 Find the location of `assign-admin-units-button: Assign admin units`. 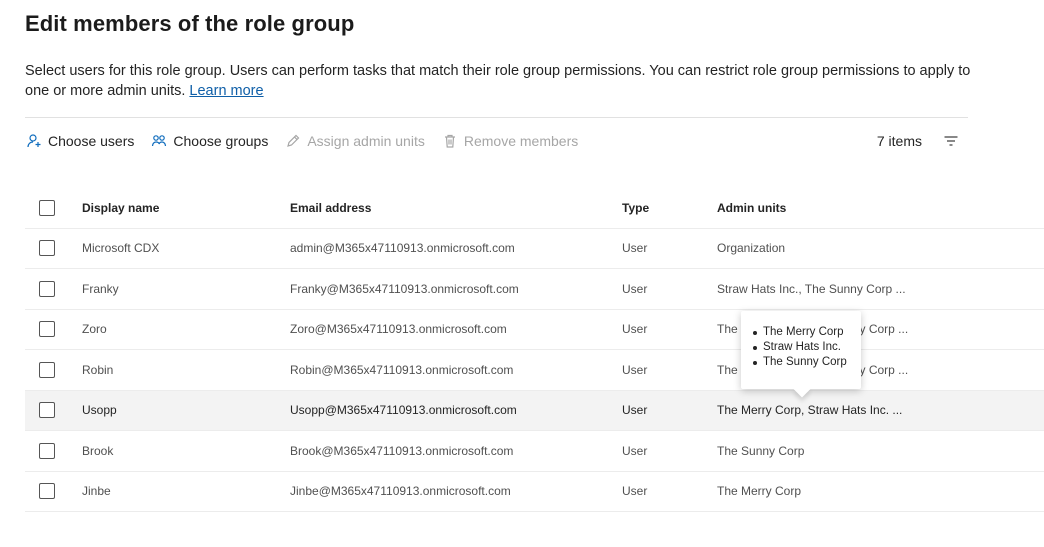

assign-admin-units-button: Assign admin units is located at coordinates (354, 141).